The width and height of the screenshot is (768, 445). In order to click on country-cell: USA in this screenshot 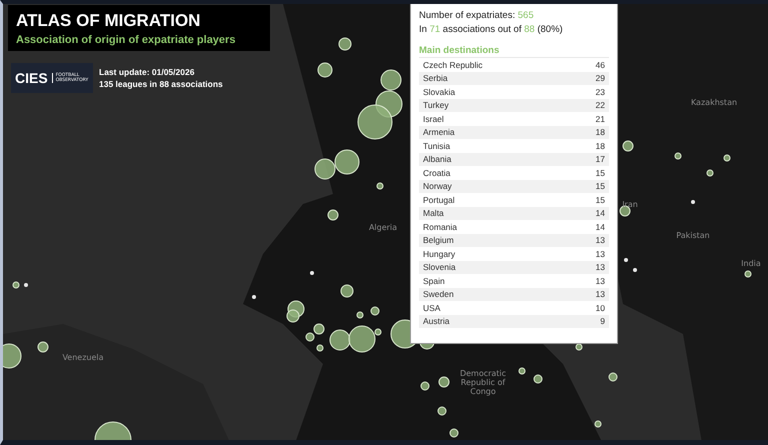, I will do `click(431, 307)`.